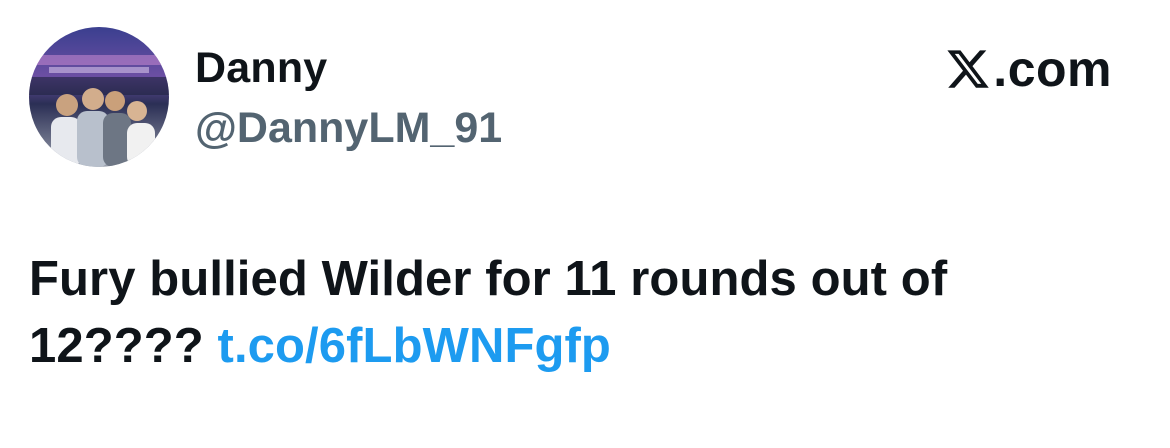 The height and width of the screenshot is (448, 1170). Describe the element at coordinates (116, 346) in the screenshot. I see `tweet-text-line2: 12????` at that location.